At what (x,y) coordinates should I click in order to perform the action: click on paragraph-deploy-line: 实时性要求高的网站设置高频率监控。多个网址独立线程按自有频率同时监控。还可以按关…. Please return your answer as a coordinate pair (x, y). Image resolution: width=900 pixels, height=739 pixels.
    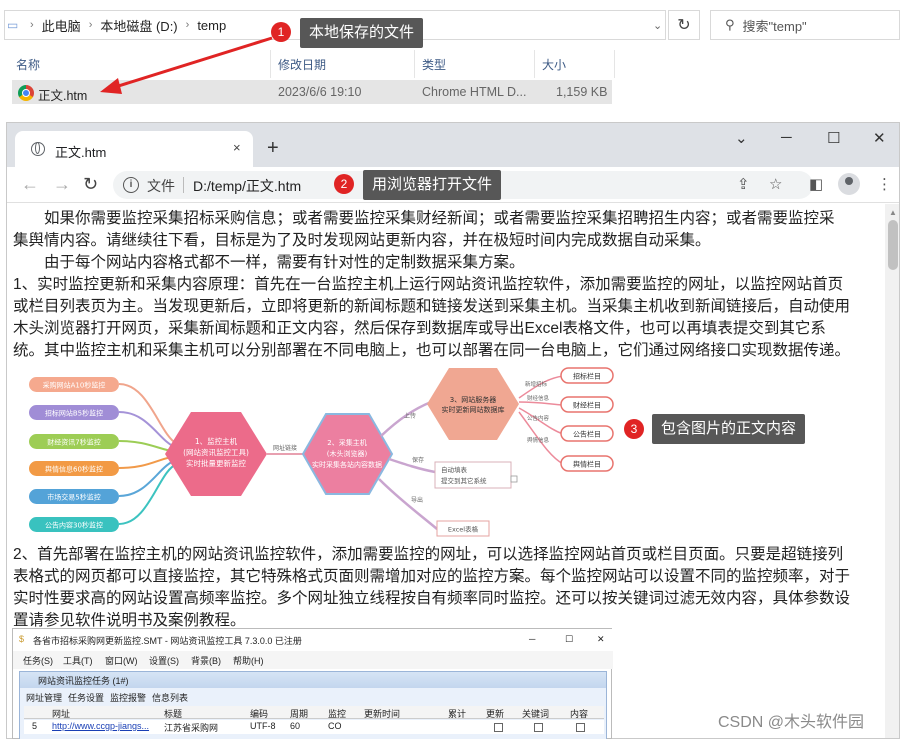
    Looking at the image, I should click on (432, 598).